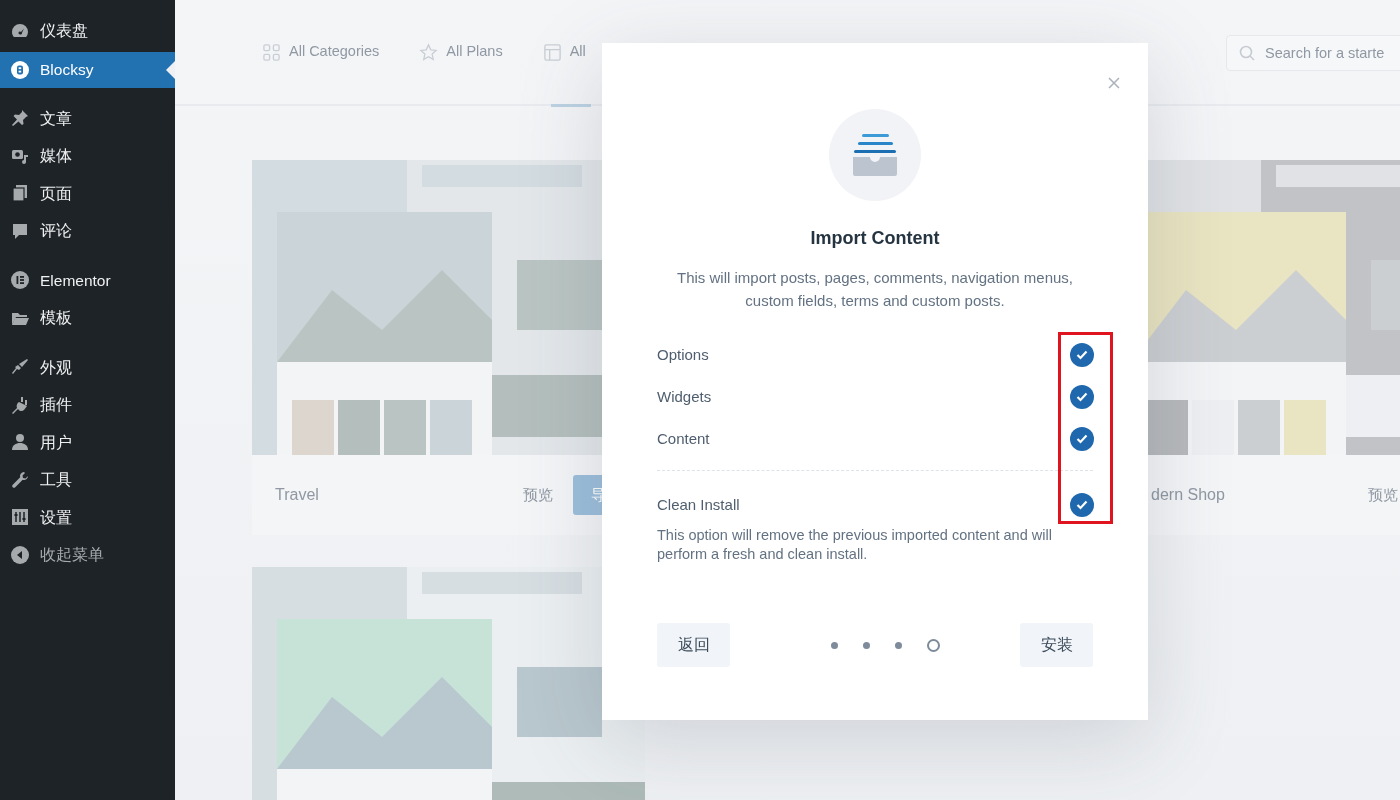  I want to click on menu-item: 模板, so click(87, 318).